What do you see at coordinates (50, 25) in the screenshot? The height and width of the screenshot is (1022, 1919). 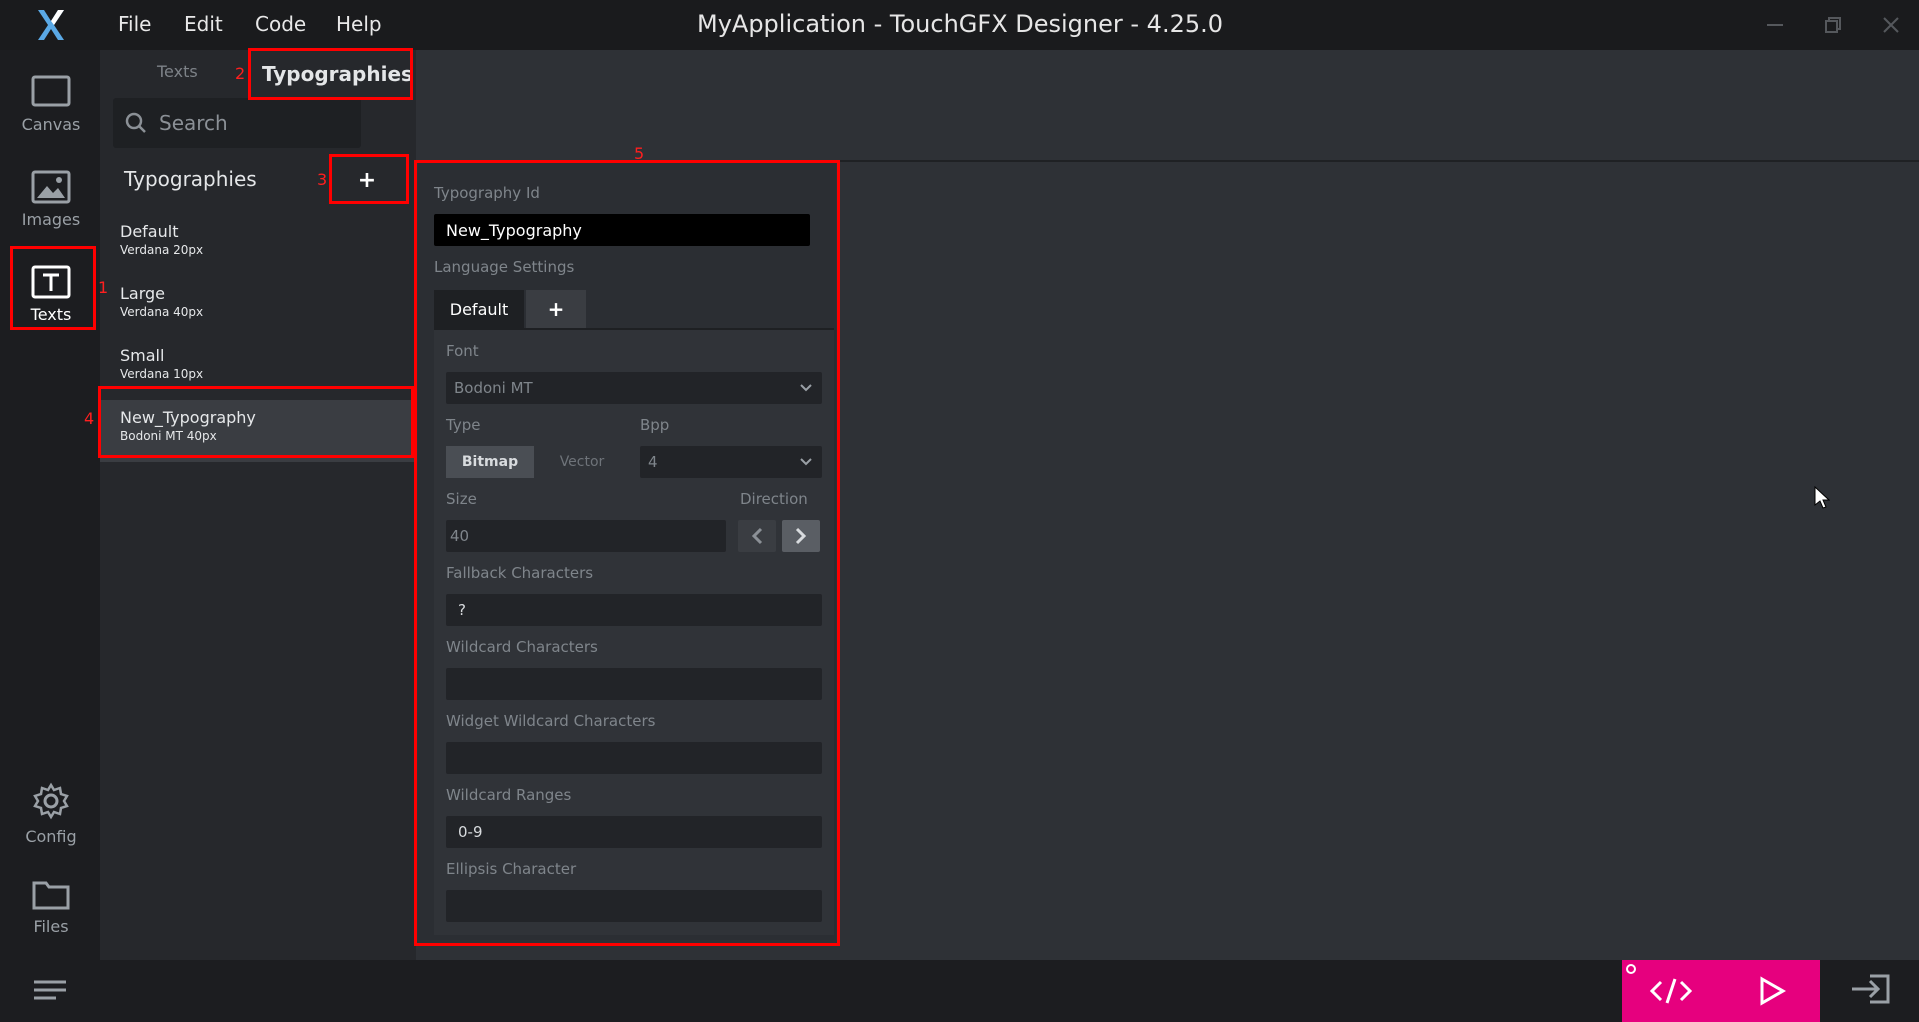 I see `touchgfx-logo-icon` at bounding box center [50, 25].